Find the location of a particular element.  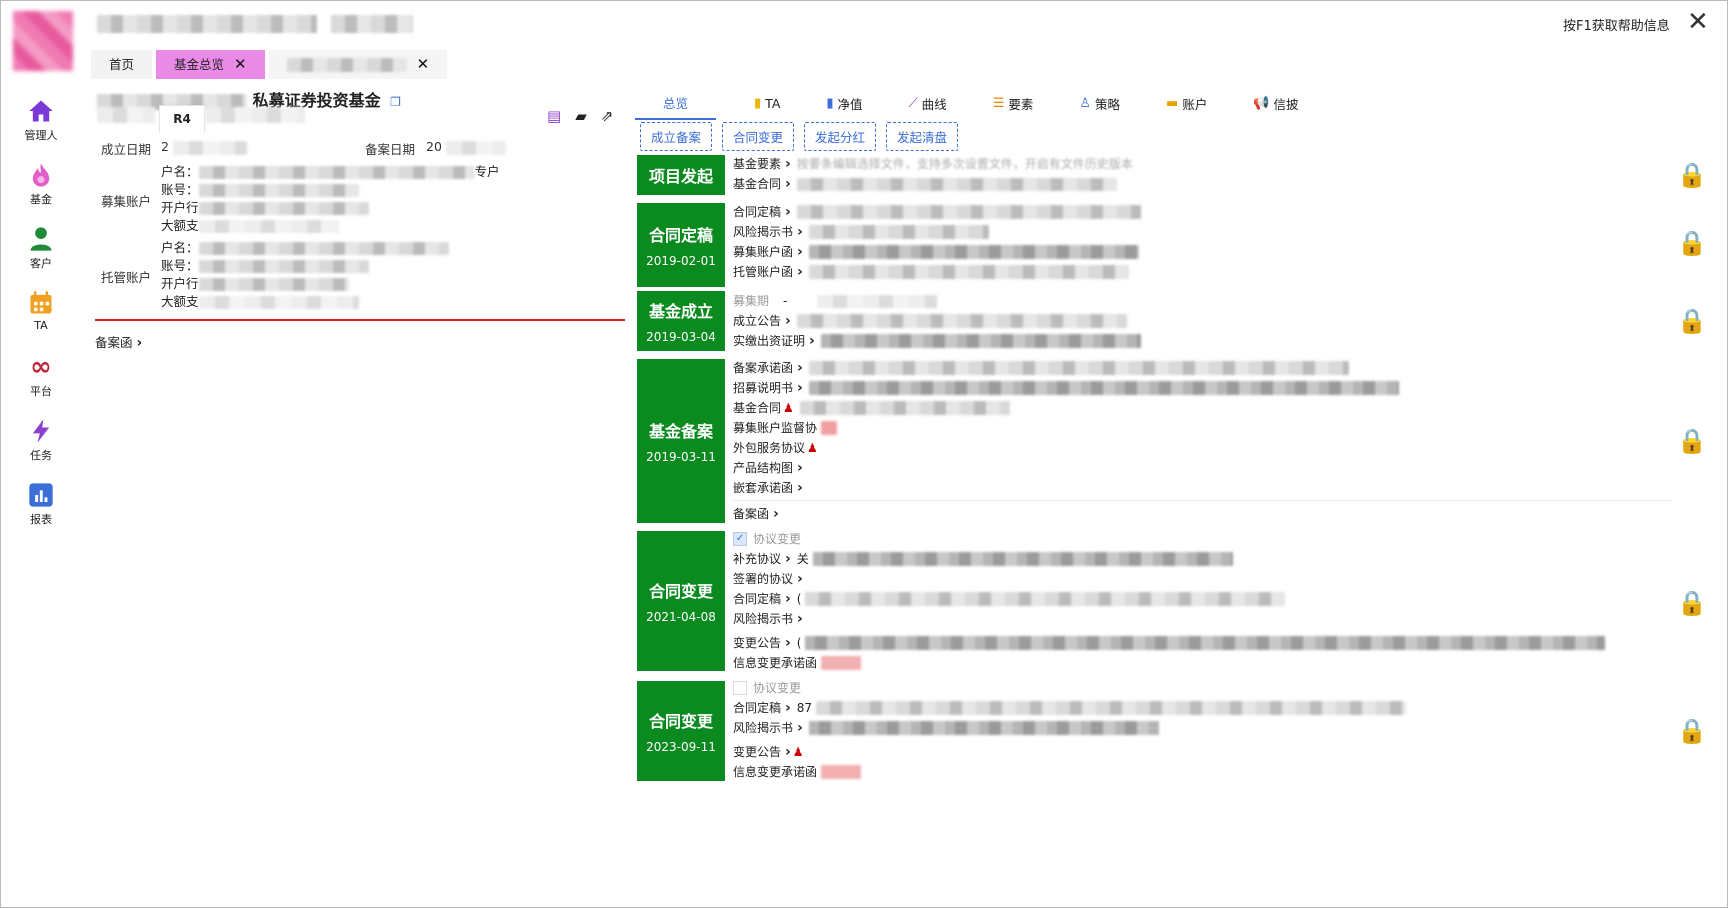

stage-block: 基金备案 2019-03-11 is located at coordinates (681, 441).